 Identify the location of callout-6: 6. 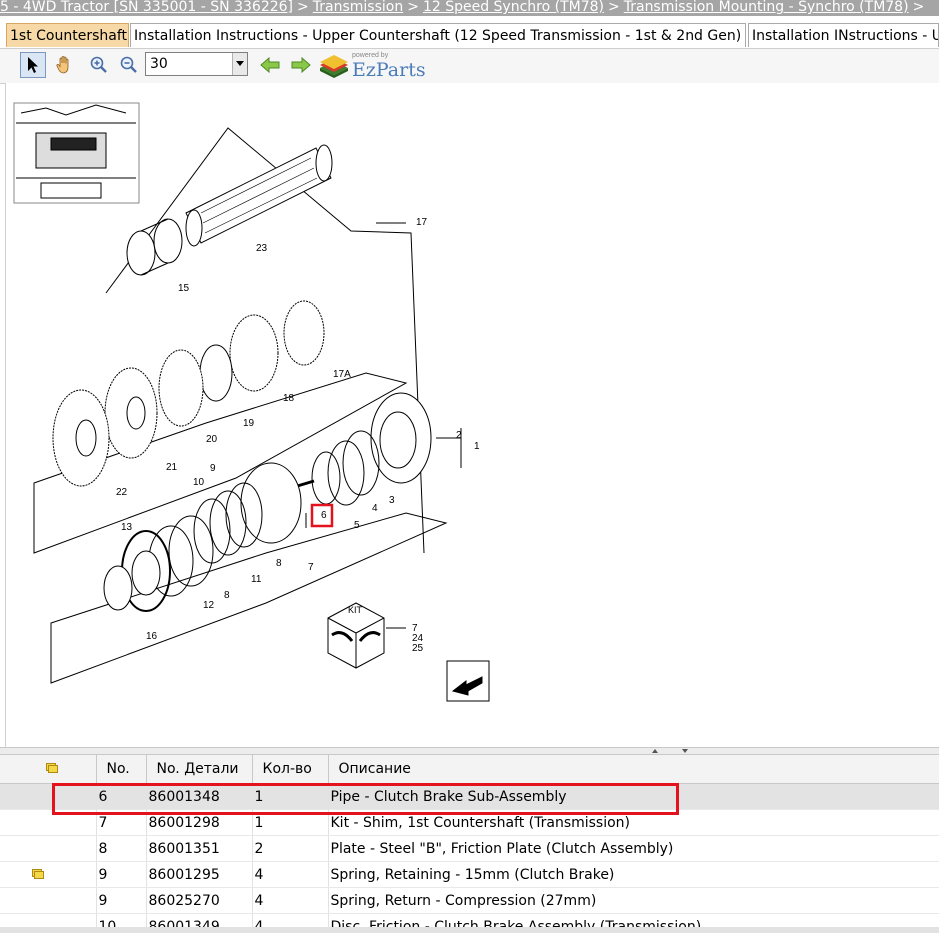
(324, 515).